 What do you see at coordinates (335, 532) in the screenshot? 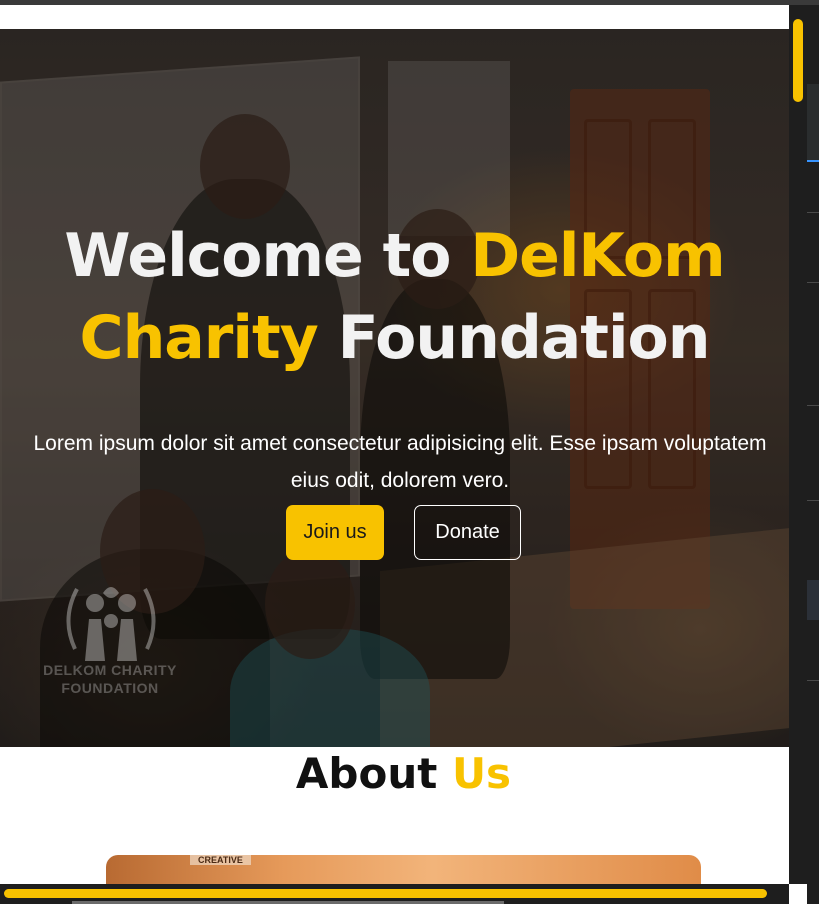
I see `join-us-button: Join us` at bounding box center [335, 532].